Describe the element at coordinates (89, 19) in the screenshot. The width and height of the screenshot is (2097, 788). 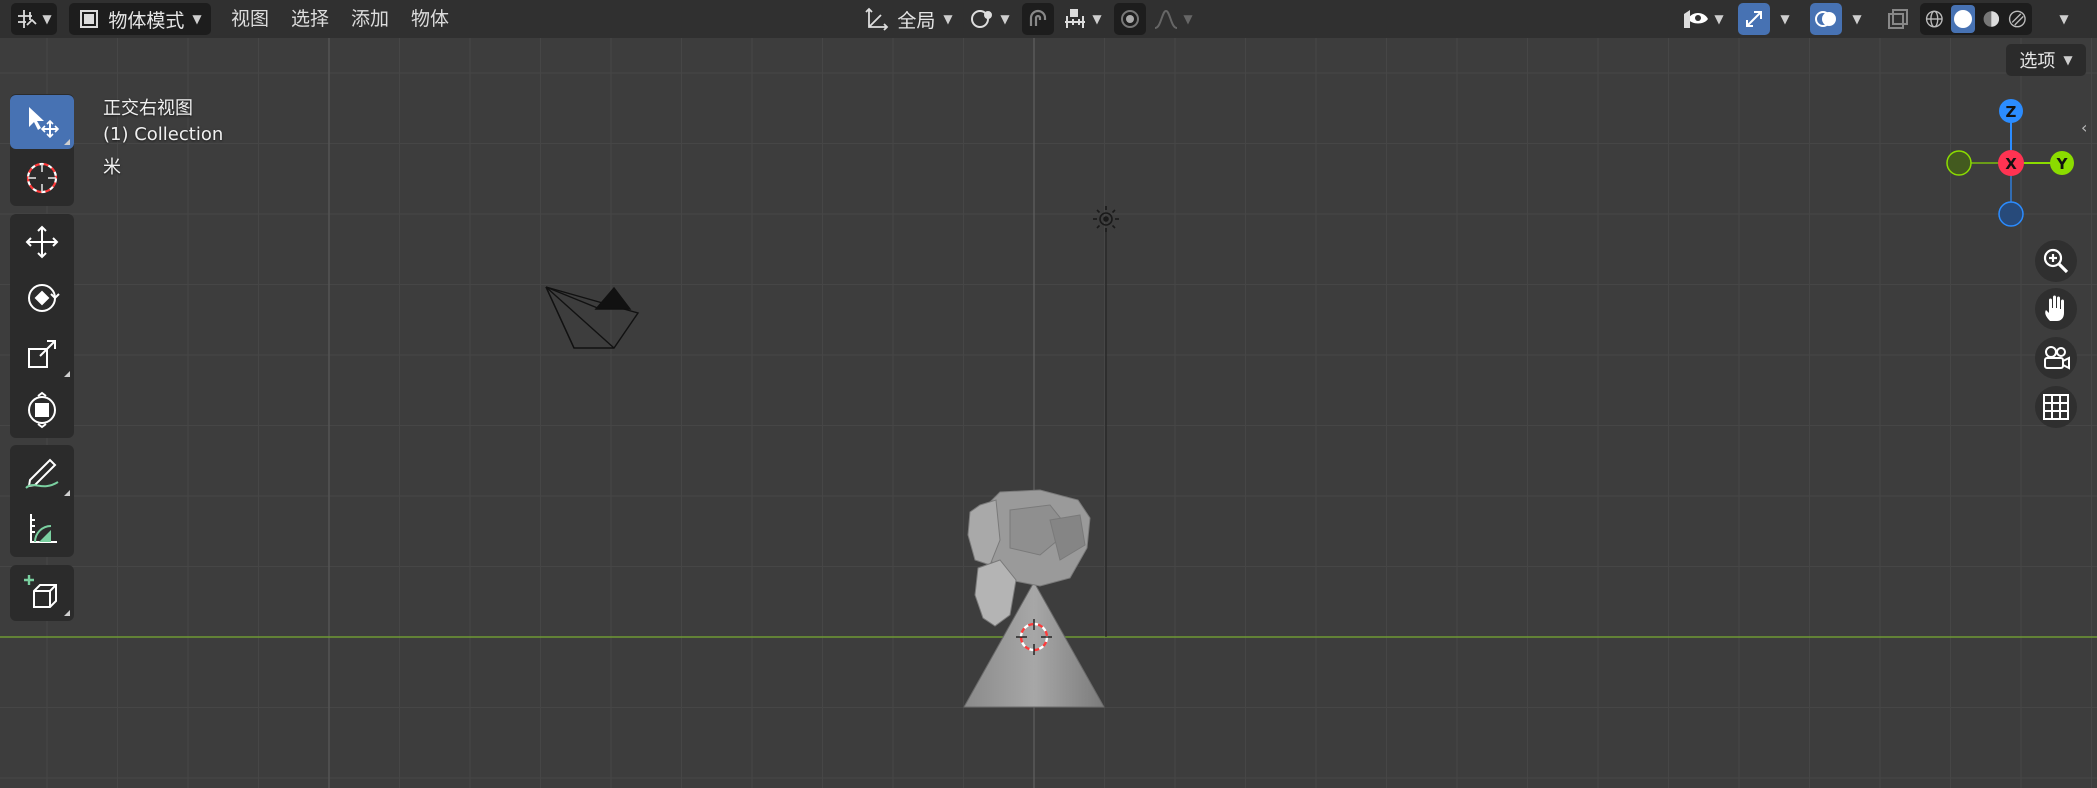
I see `object-mode-icon` at that location.